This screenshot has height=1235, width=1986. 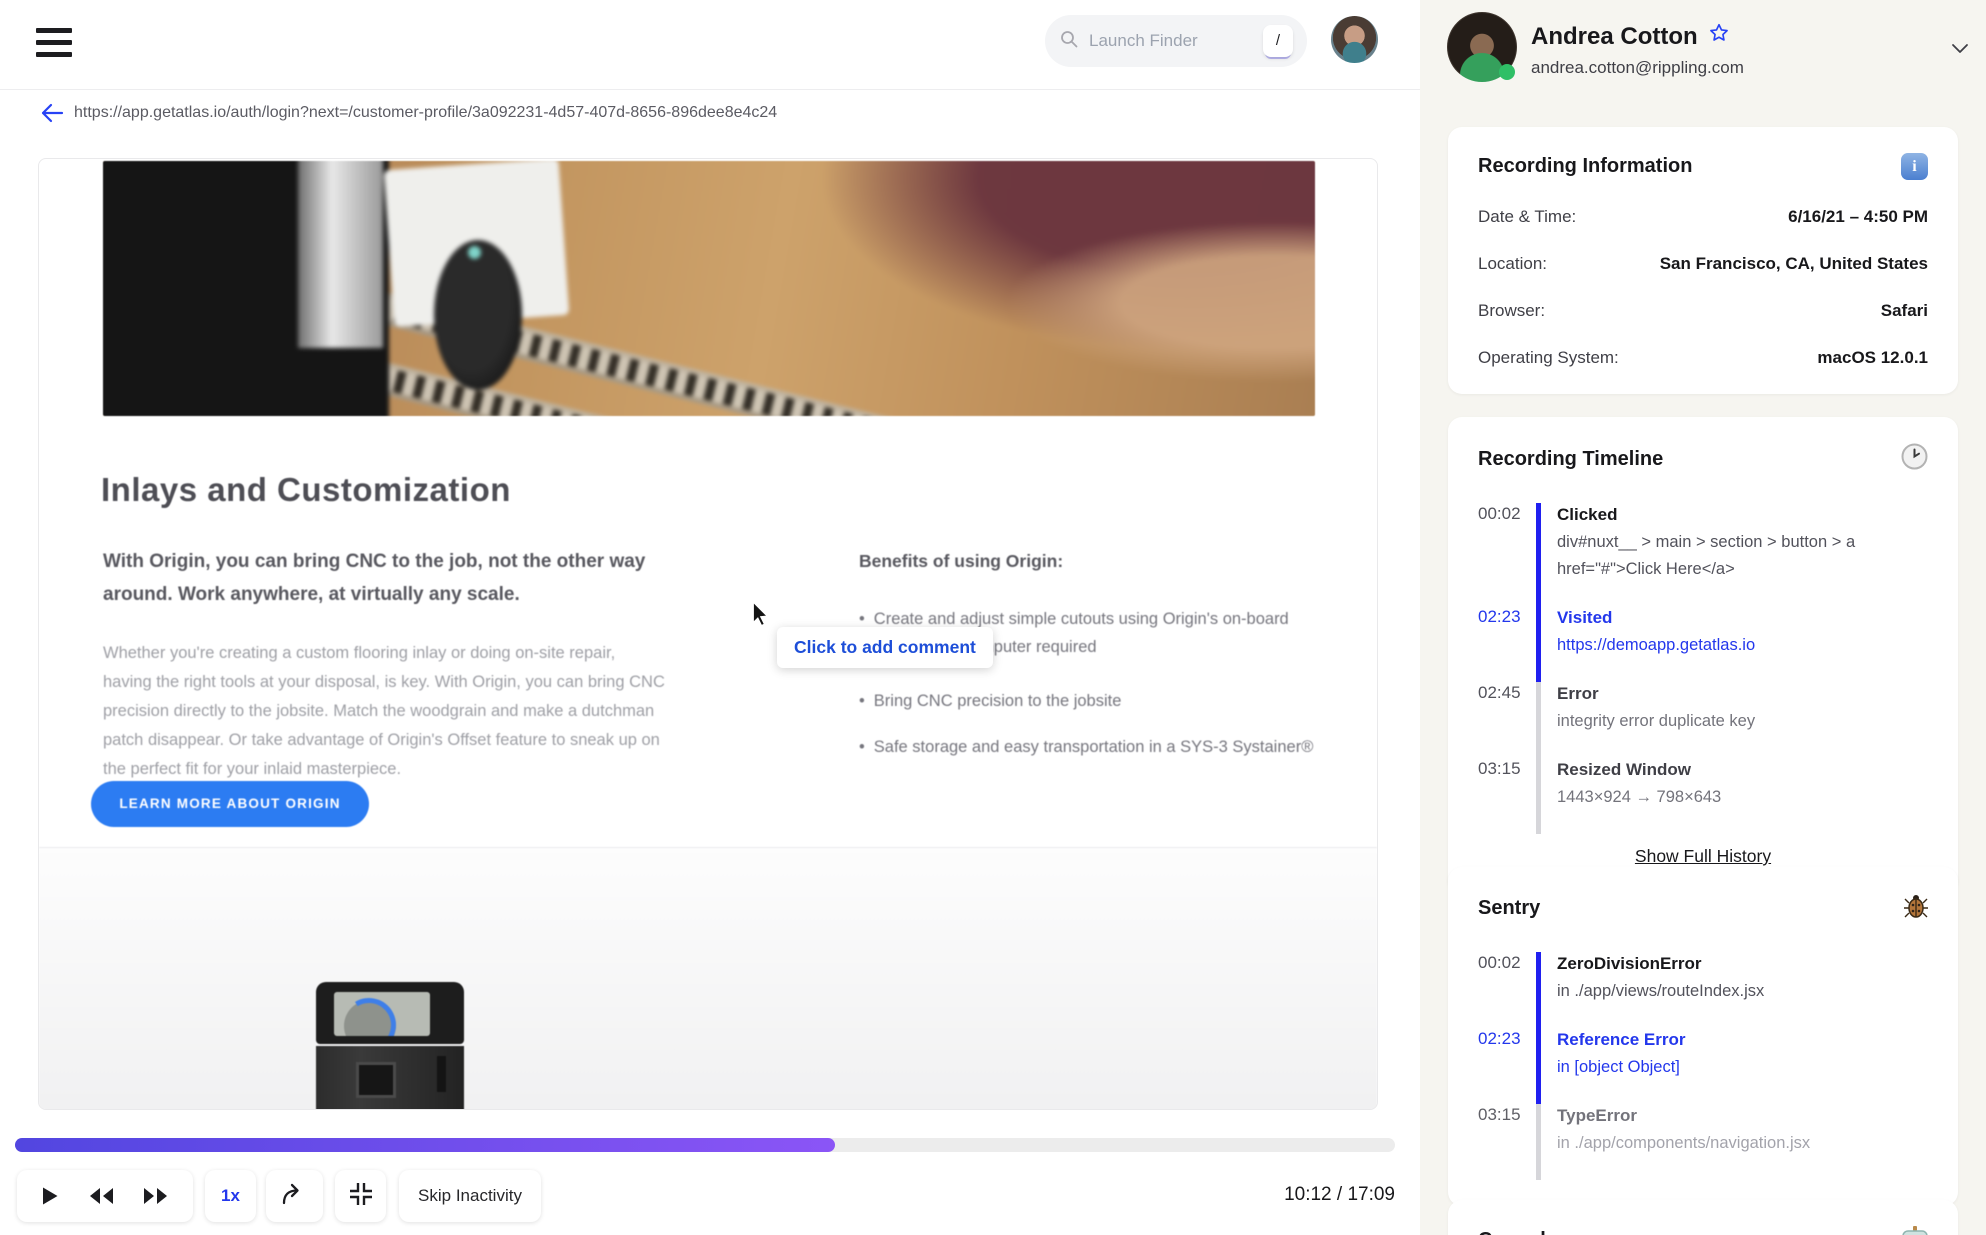 I want to click on info-row: Operating System: macOS 12.0.1, so click(x=1703, y=358).